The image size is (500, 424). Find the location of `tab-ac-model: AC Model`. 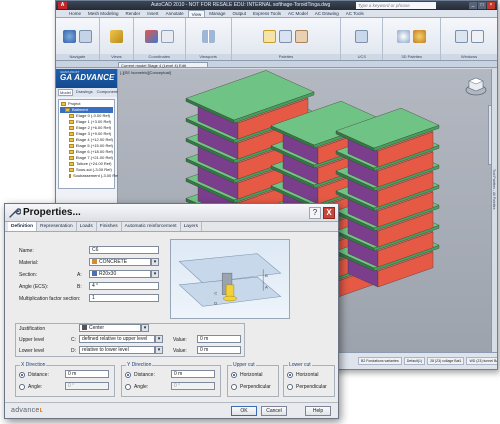

tab-ac-model: AC Model is located at coordinates (298, 13).